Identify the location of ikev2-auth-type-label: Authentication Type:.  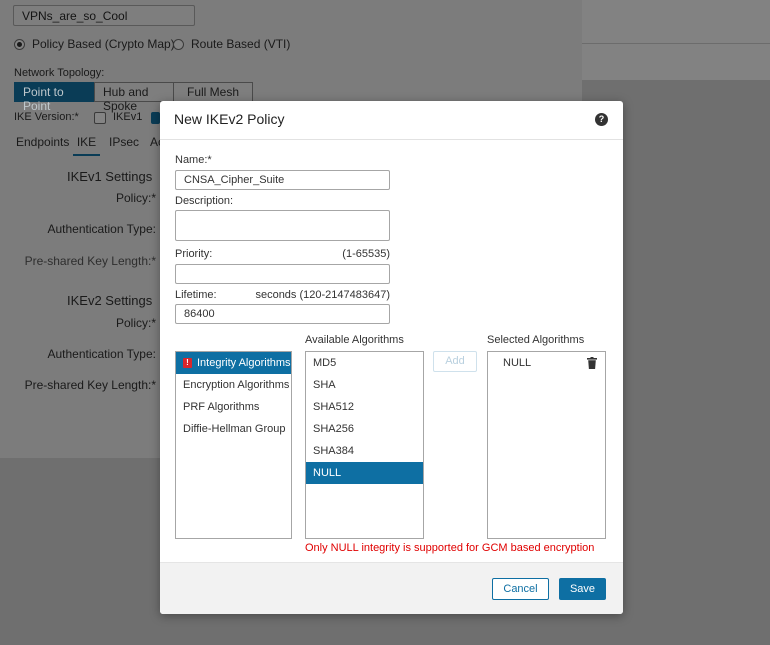
(101, 354).